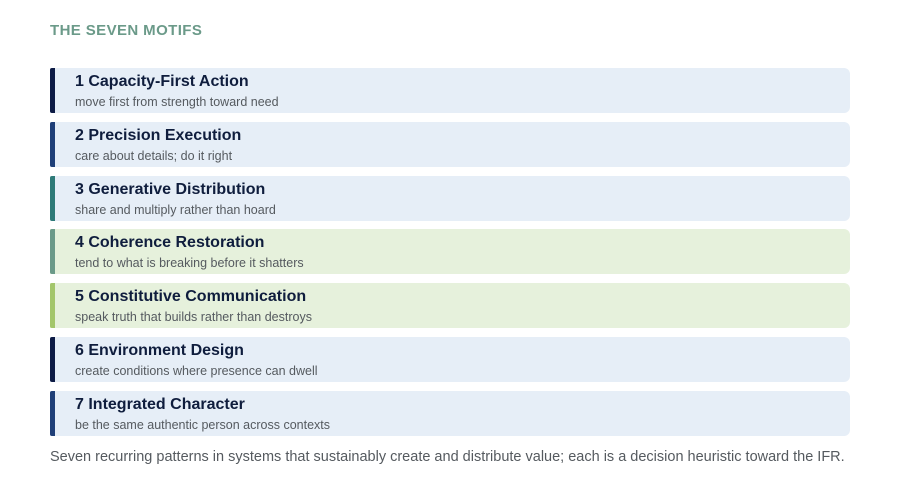 This screenshot has width=900, height=483. Describe the element at coordinates (126, 30) in the screenshot. I see `section-heading: THE SEVEN MOTIFS` at that location.